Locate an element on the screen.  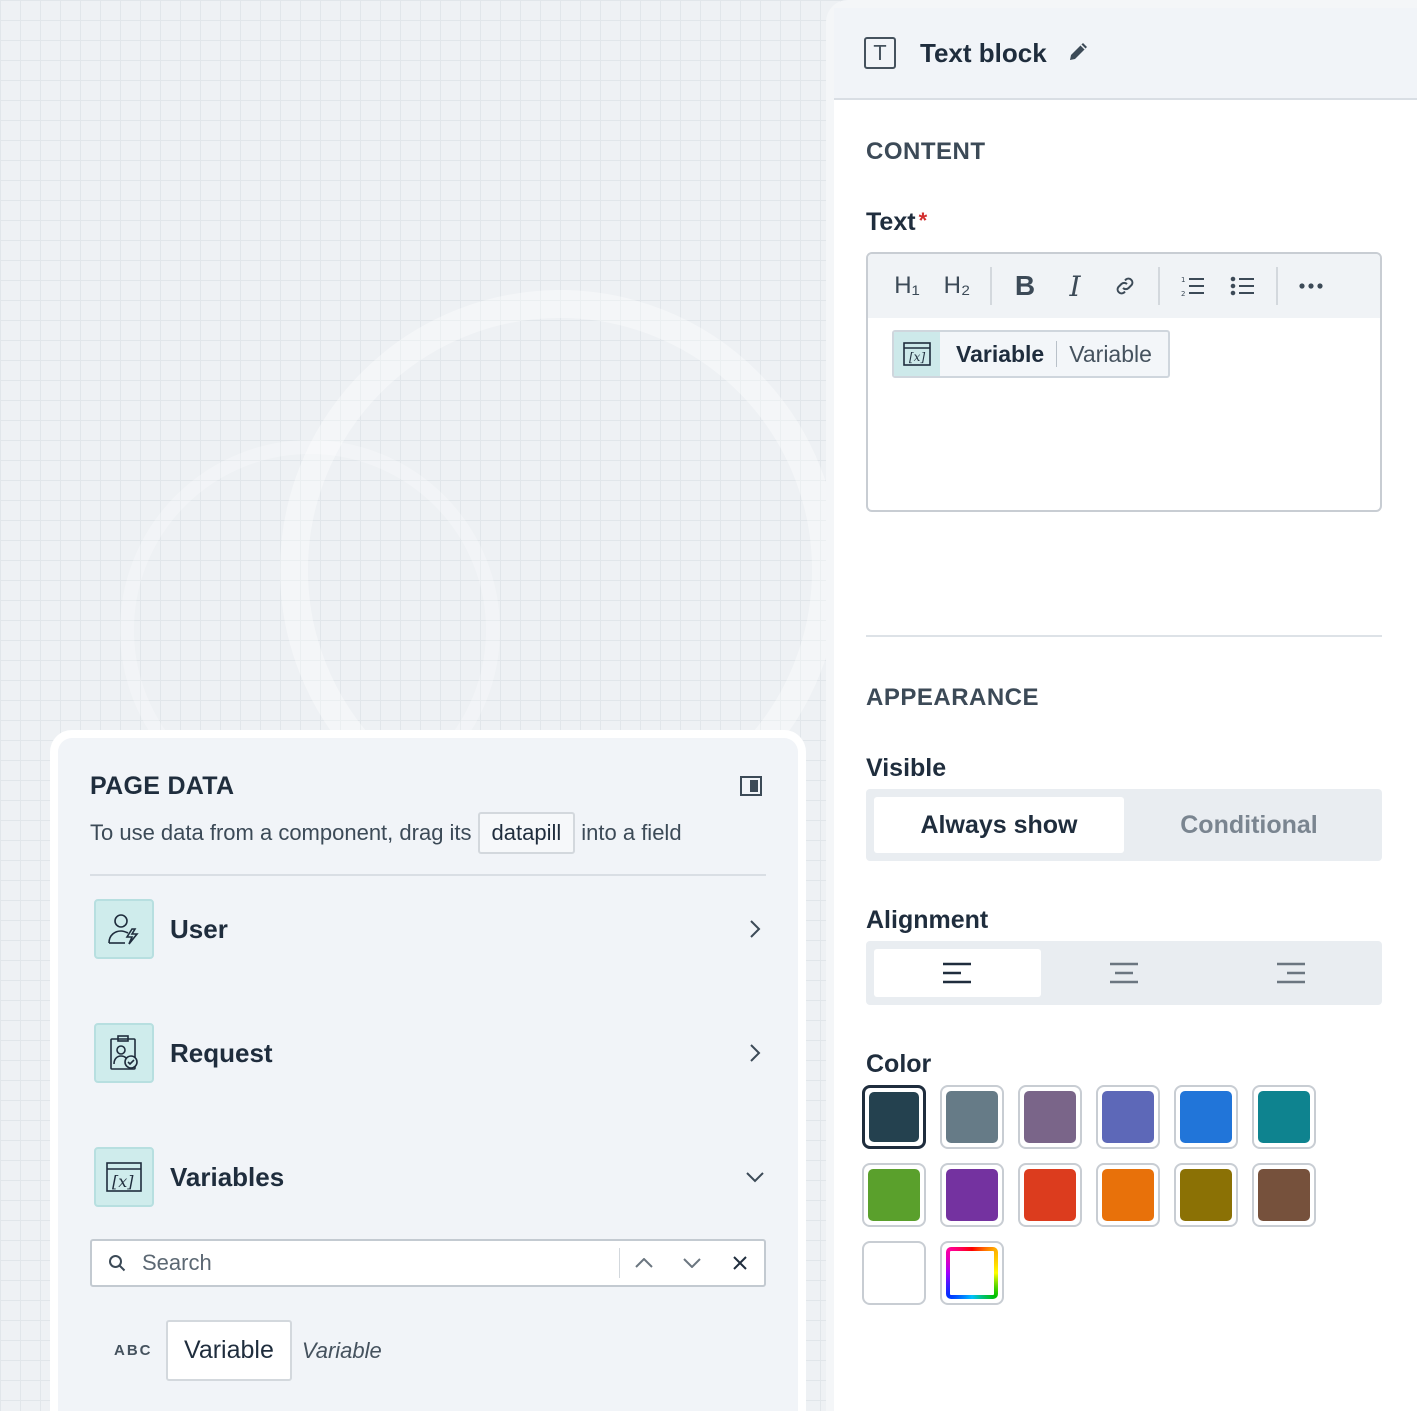
user-icon is located at coordinates (124, 929).